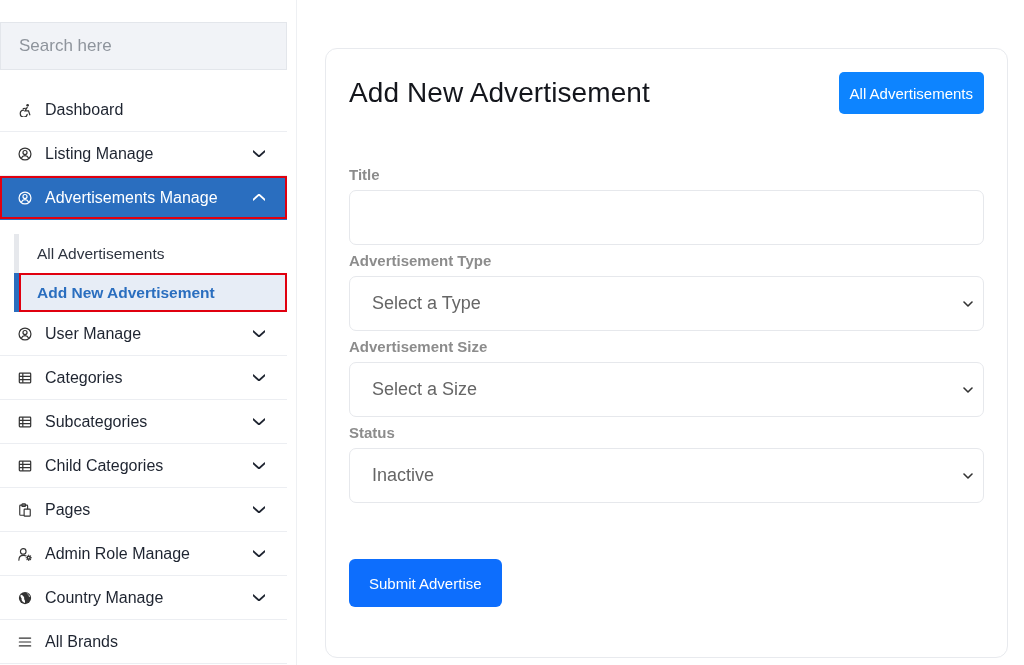 This screenshot has height=665, width=1024. What do you see at coordinates (365, 175) in the screenshot?
I see `field-label: Title` at bounding box center [365, 175].